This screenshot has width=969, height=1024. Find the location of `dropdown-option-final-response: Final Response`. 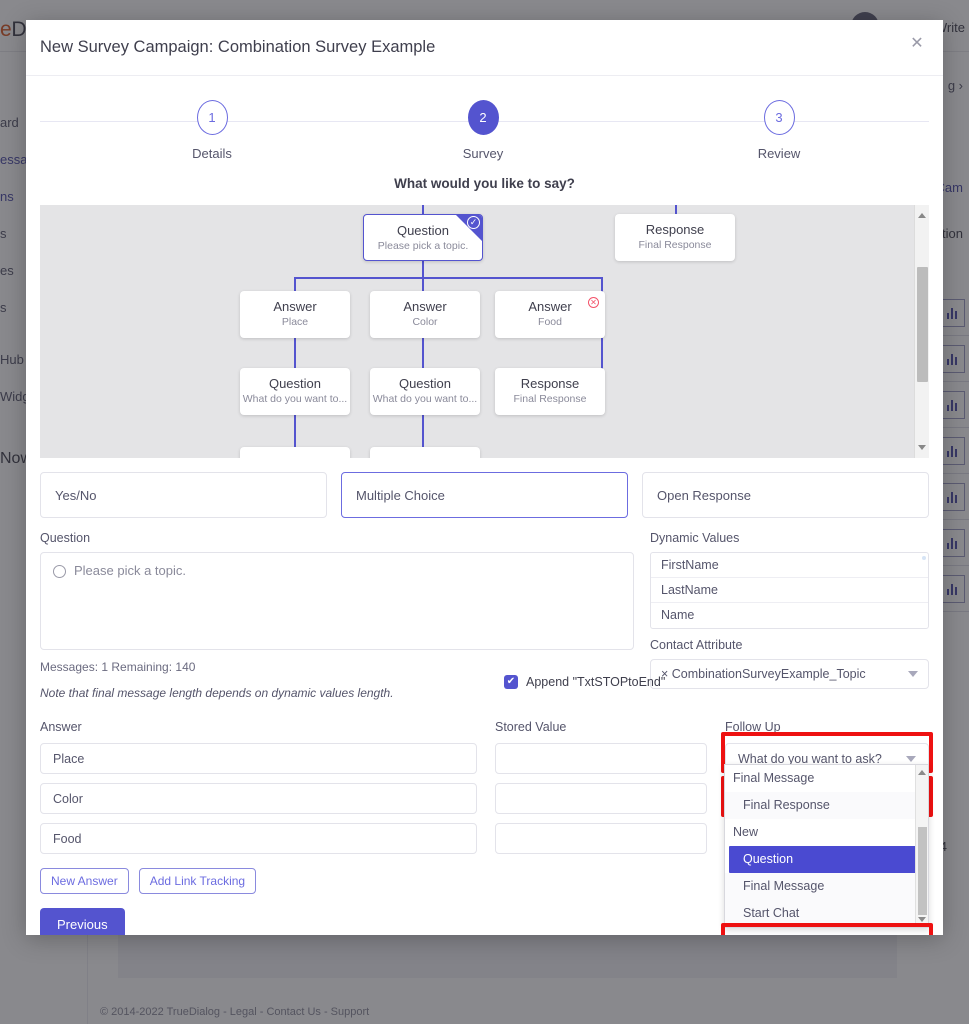

dropdown-option-final-response: Final Response is located at coordinates (826, 805).